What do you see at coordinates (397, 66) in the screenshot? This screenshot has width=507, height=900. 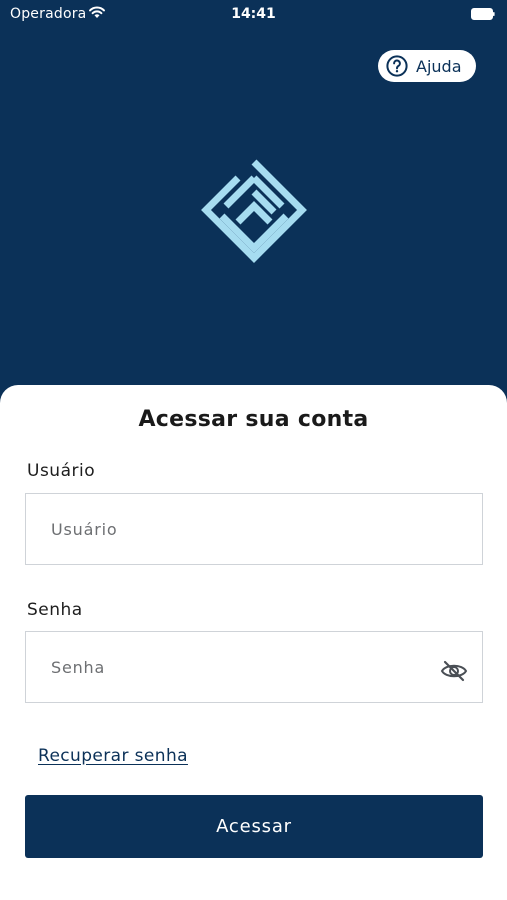 I see `question-circle-icon` at bounding box center [397, 66].